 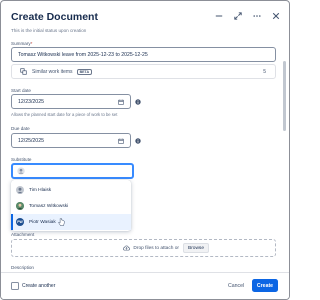 I want to click on start-date-label: Start date, so click(x=21, y=90).